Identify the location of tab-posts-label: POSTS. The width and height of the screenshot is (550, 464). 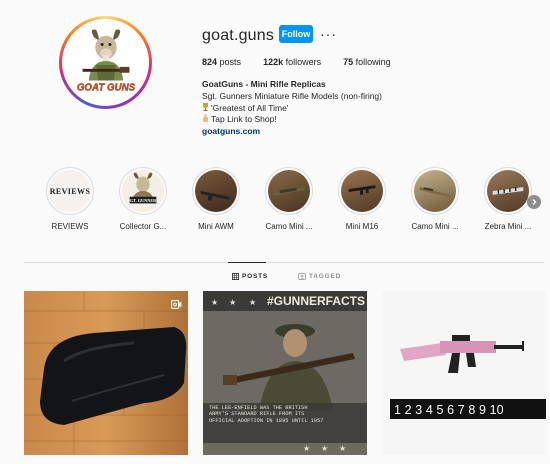
(255, 276).